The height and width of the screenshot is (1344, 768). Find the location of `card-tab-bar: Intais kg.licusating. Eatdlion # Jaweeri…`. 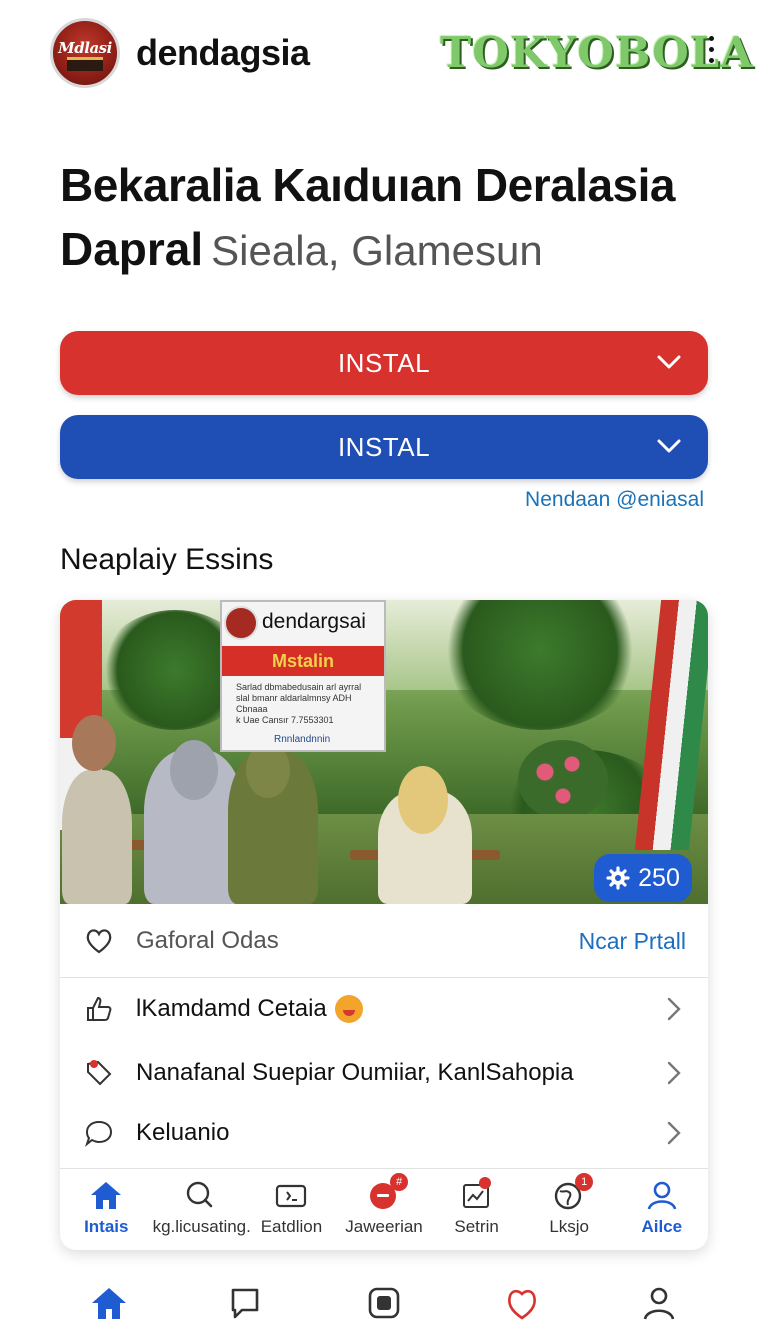

card-tab-bar: Intais kg.licusating. Eatdlion # Jaweeri… is located at coordinates (384, 1209).